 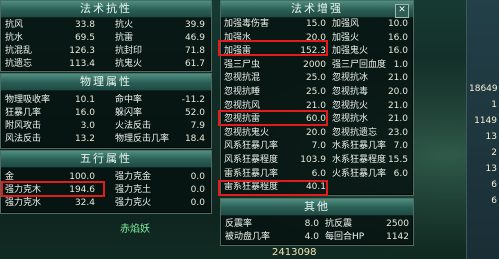 I want to click on row-label: 强三尸虫, so click(x=242, y=64).